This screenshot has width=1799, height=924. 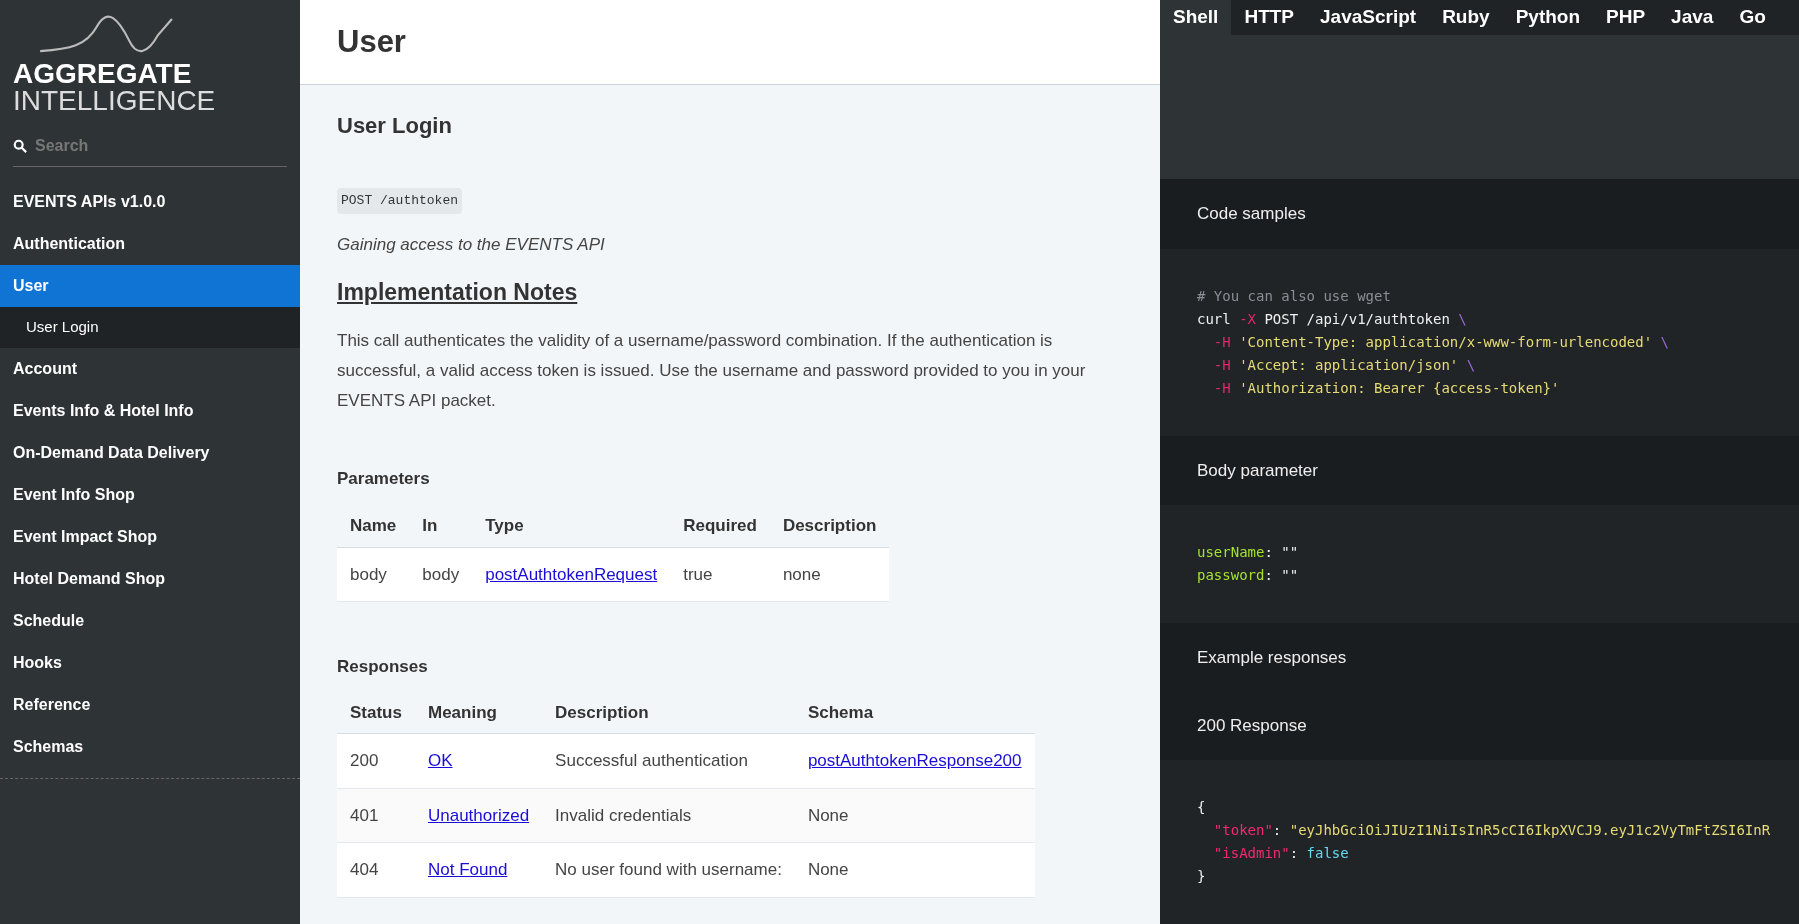 What do you see at coordinates (462, 712) in the screenshot?
I see `column-header: Meaning` at bounding box center [462, 712].